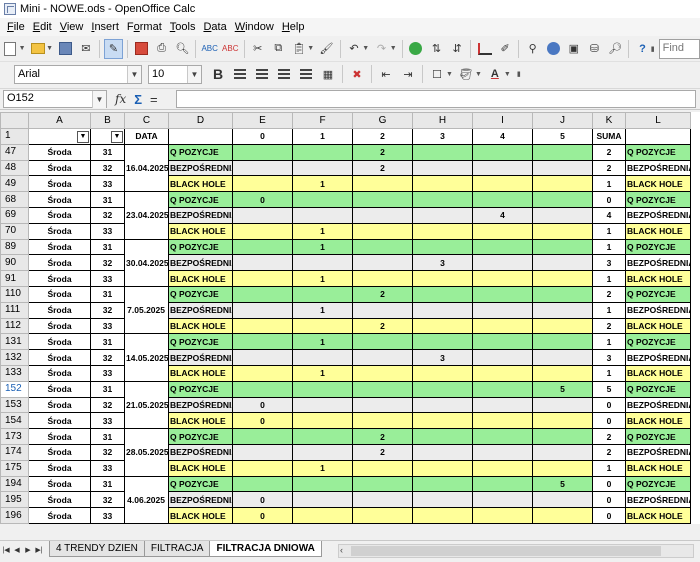  Describe the element at coordinates (381, 49) in the screenshot. I see `redo-icon: ↷` at that location.